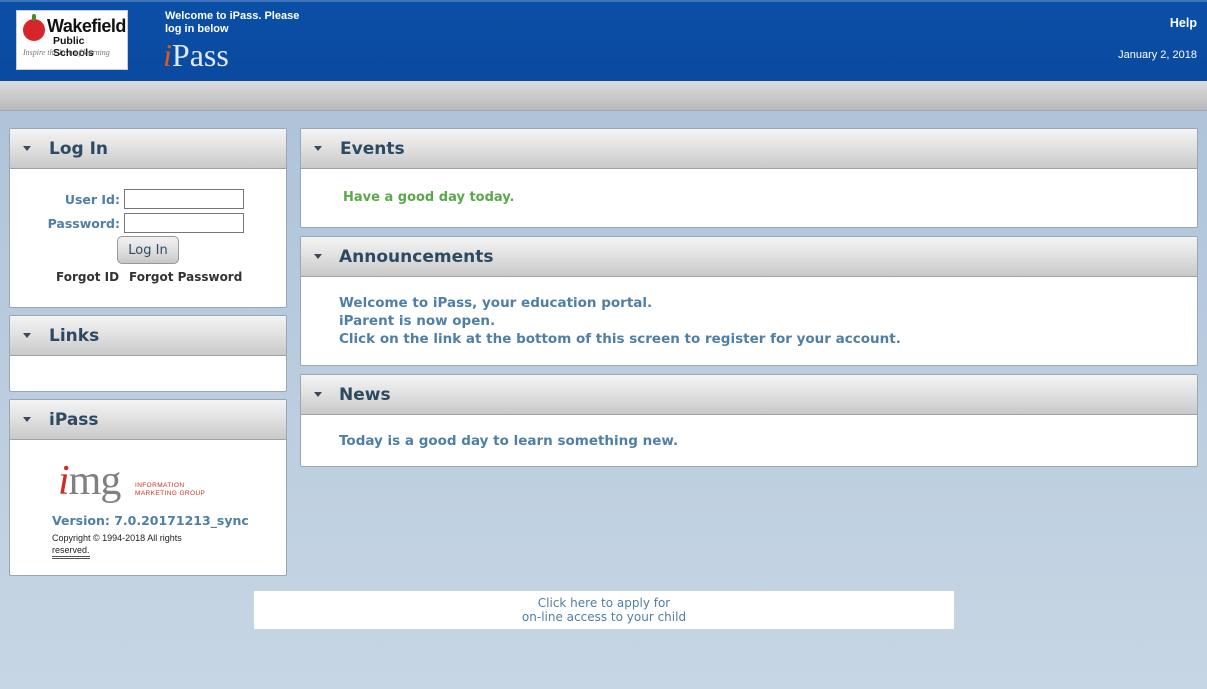 The image size is (1207, 689). Describe the element at coordinates (170, 493) in the screenshot. I see `img-tag-line2: MARKETING GROUP` at that location.